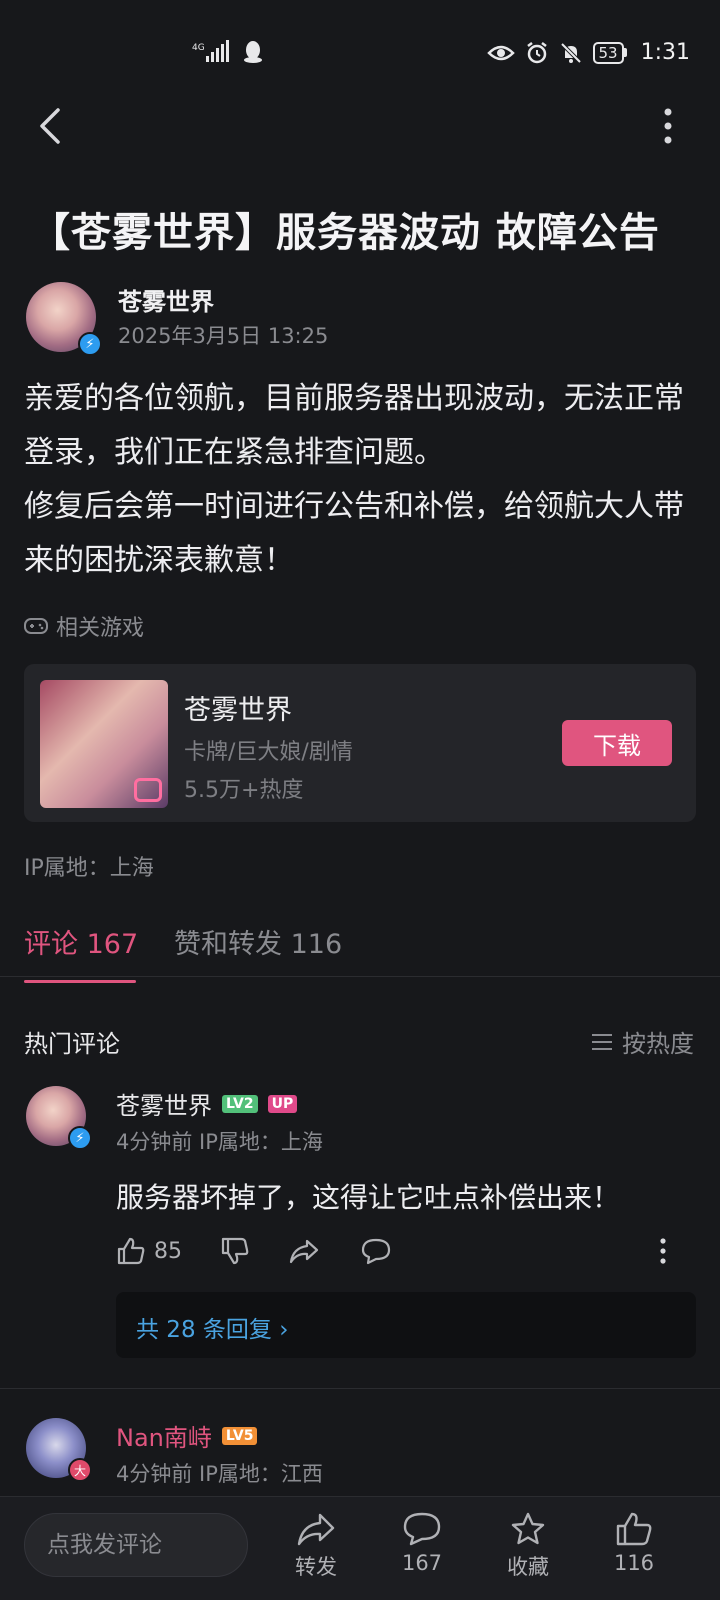 The image size is (720, 1600). What do you see at coordinates (212, 1327) in the screenshot?
I see `view-replies-link: 共 28 条回复 ›` at bounding box center [212, 1327].